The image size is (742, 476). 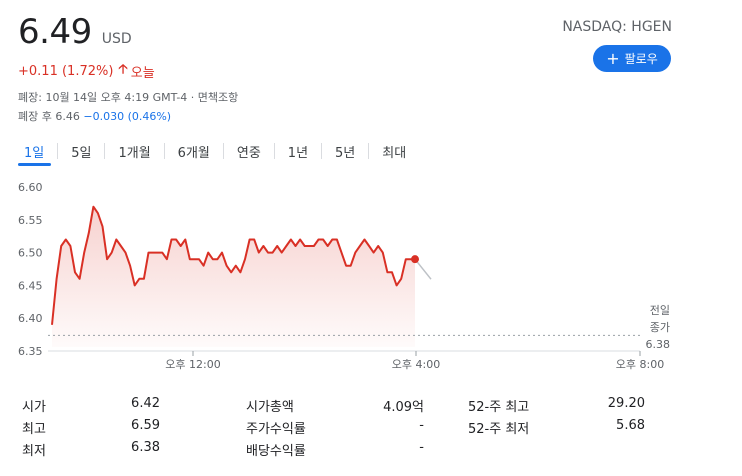 What do you see at coordinates (37, 153) in the screenshot?
I see `tab-range: 1일` at bounding box center [37, 153].